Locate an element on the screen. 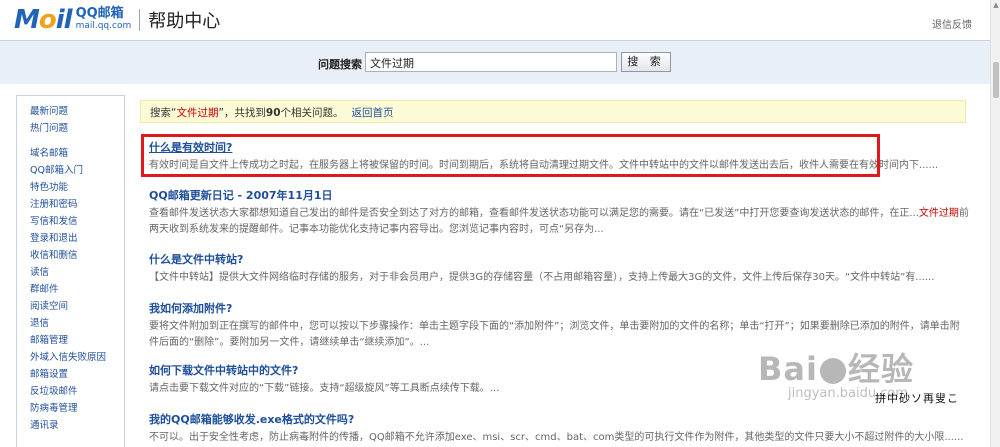  search-result-summary: 搜索“文件过期”，共找到90个相关问题。 返回首页 is located at coordinates (553, 111).